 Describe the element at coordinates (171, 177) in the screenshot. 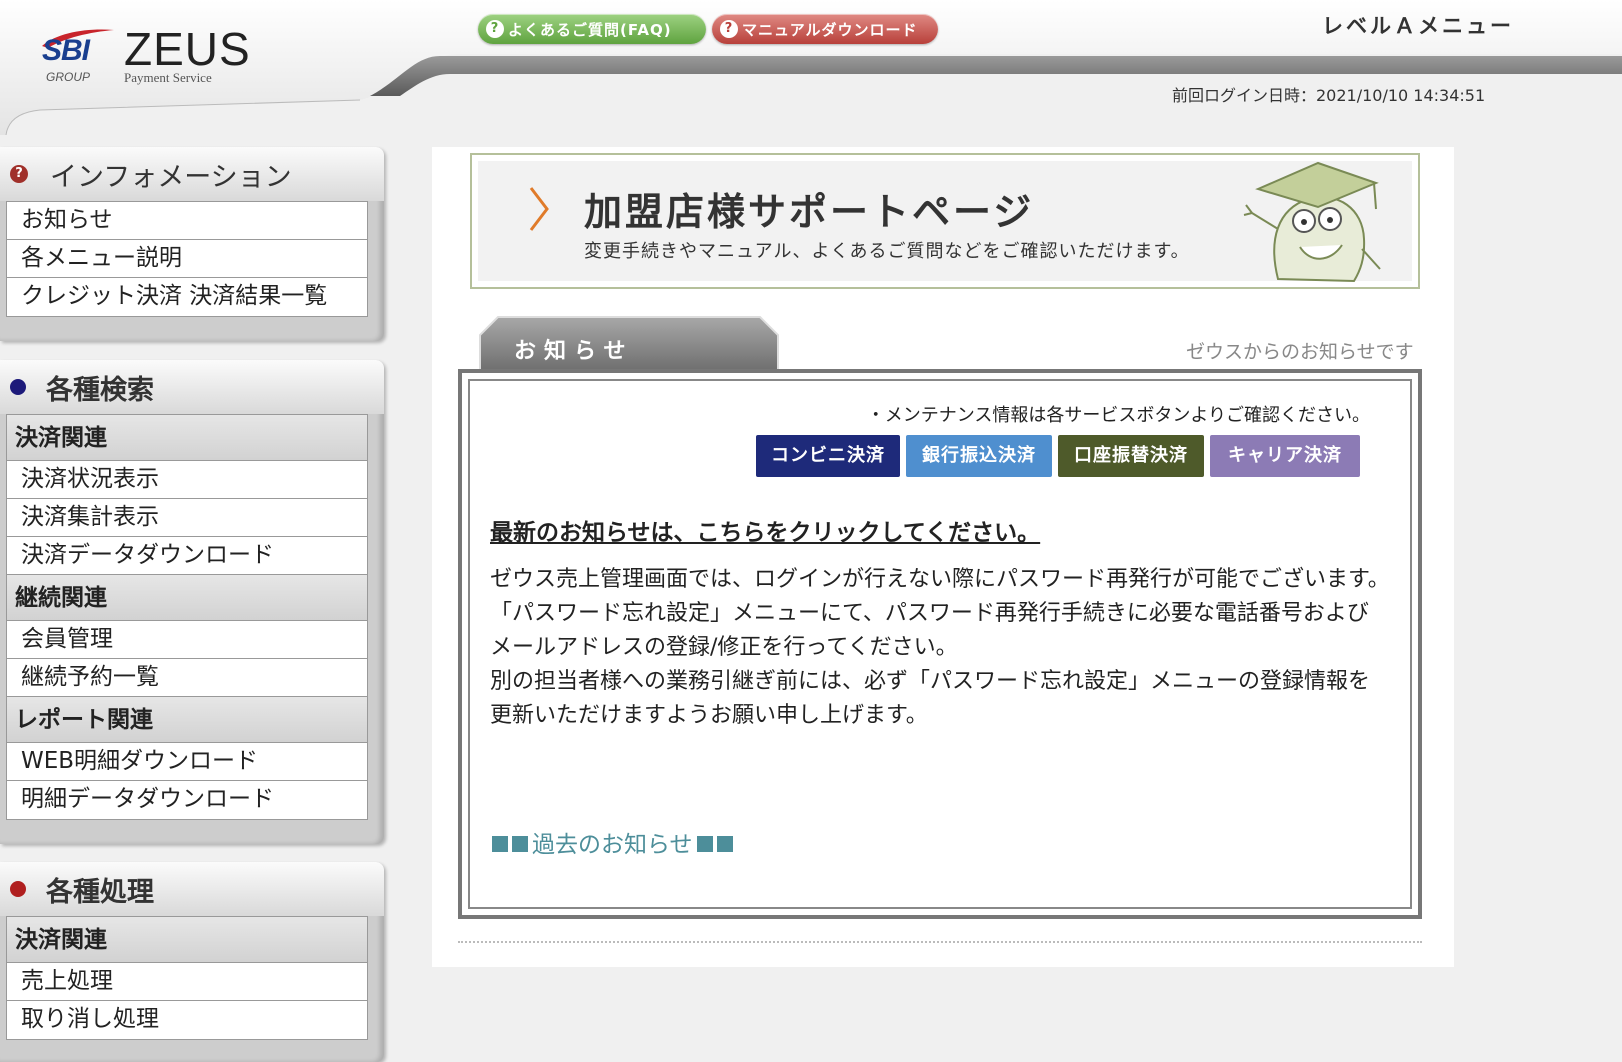

I see `info-panel-title: インフォメーション` at that location.